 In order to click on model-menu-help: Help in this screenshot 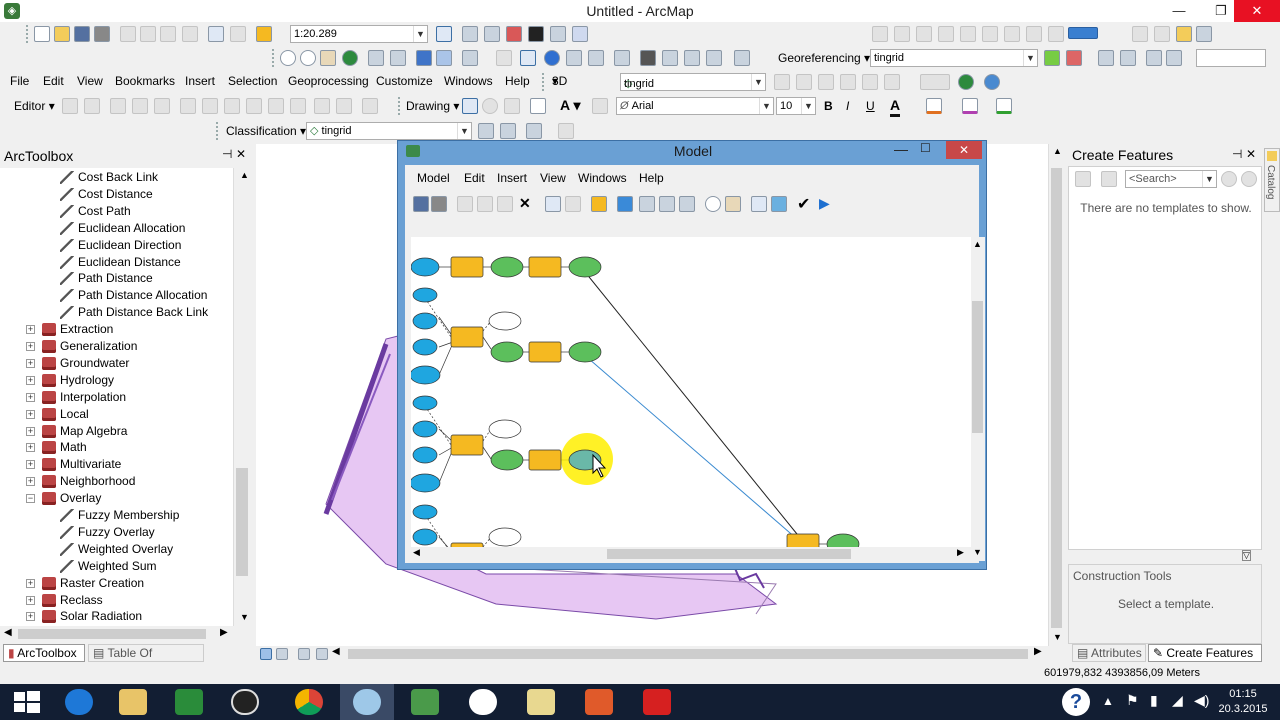, I will do `click(651, 178)`.